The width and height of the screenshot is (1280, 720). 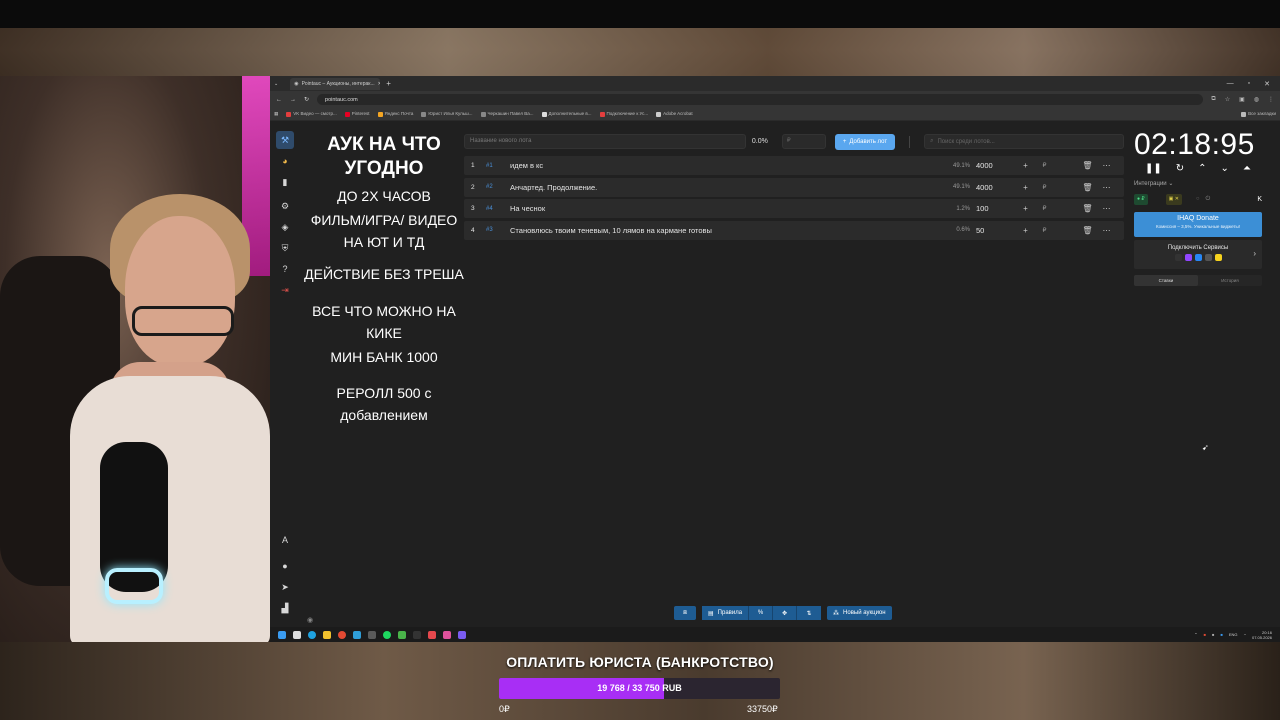 What do you see at coordinates (1166, 280) in the screenshot?
I see `tab-bids: Ставки` at bounding box center [1166, 280].